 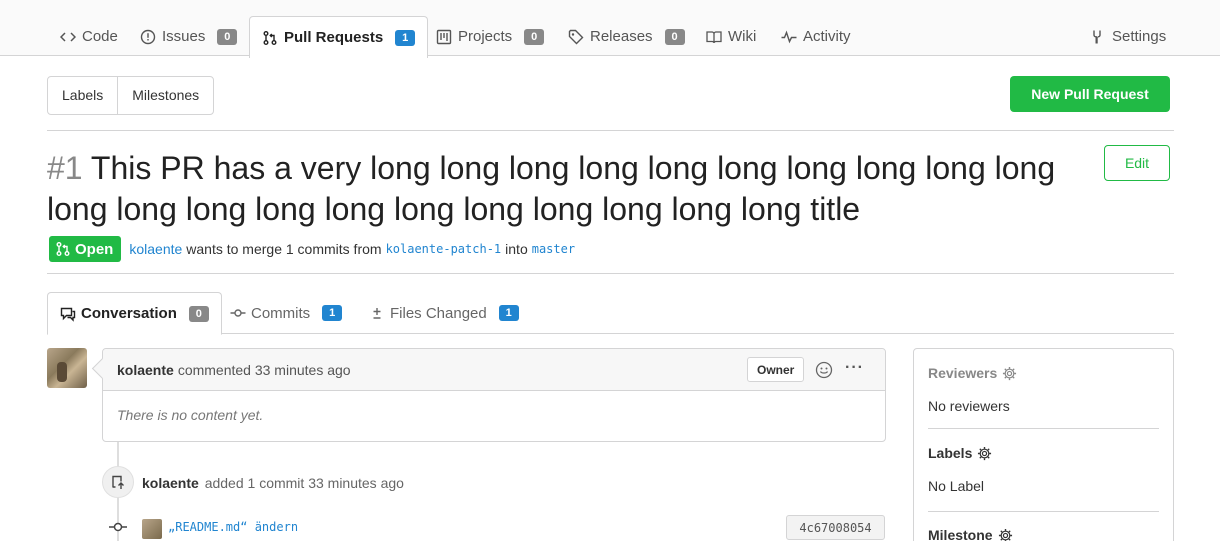 I want to click on status-badge: Open, so click(x=85, y=249).